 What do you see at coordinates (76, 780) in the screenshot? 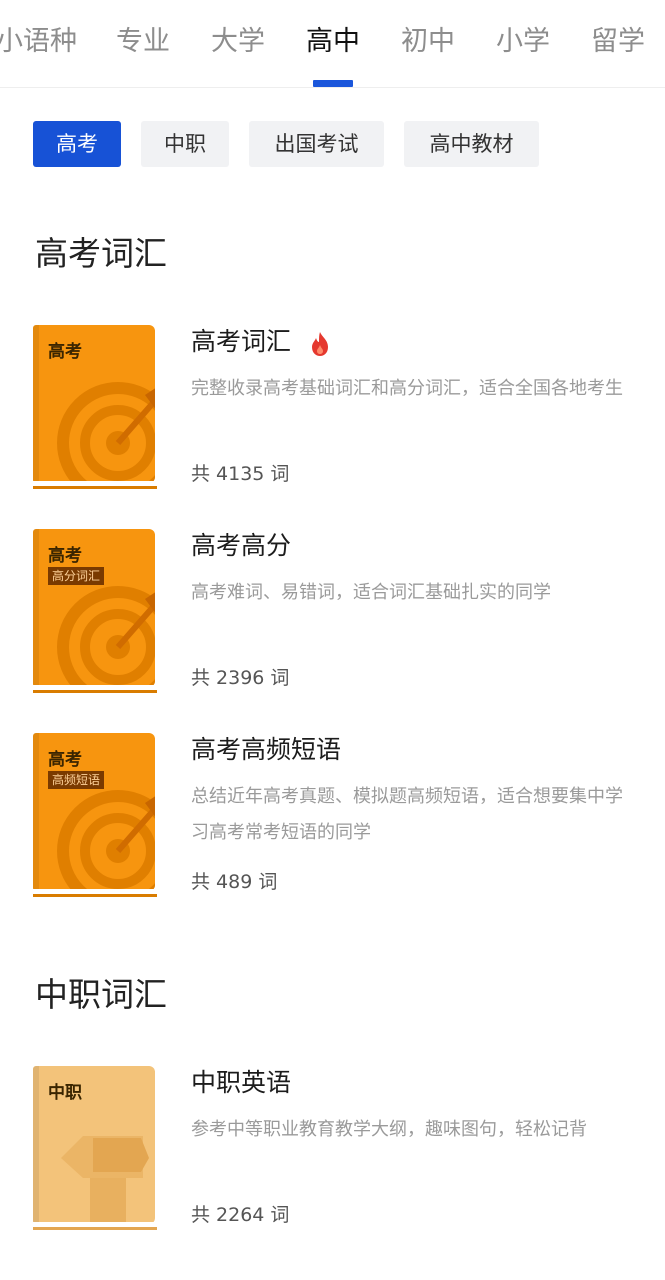
I see `cover-tag: 高频短语` at bounding box center [76, 780].